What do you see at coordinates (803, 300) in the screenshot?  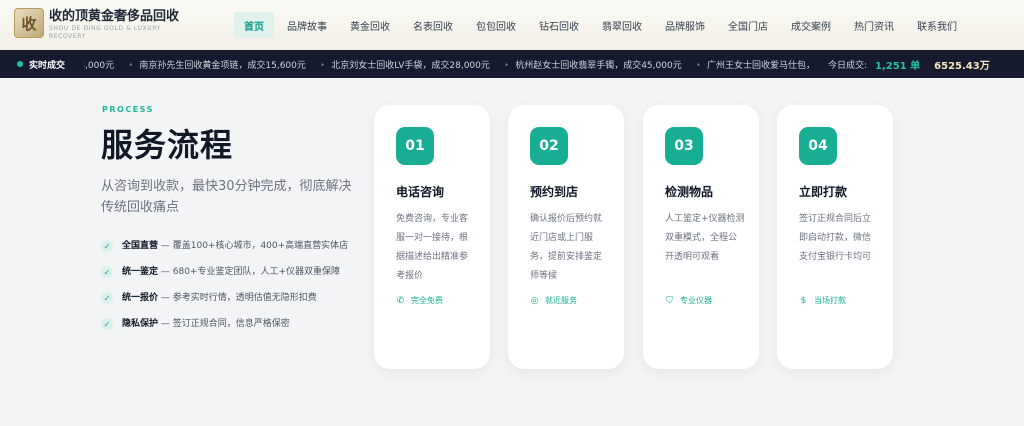 I see `dollar-icon: $` at bounding box center [803, 300].